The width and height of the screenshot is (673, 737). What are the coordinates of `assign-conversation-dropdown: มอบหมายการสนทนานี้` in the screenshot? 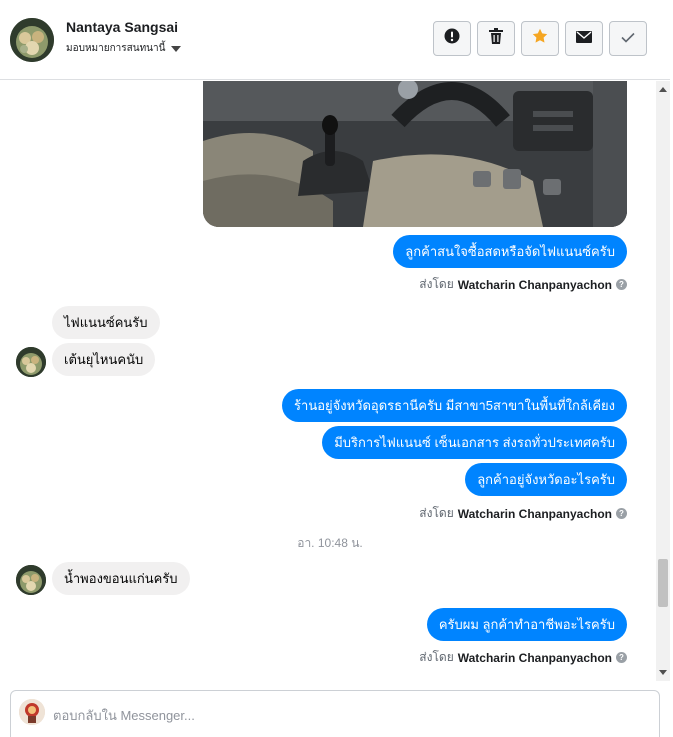 It's located at (124, 48).